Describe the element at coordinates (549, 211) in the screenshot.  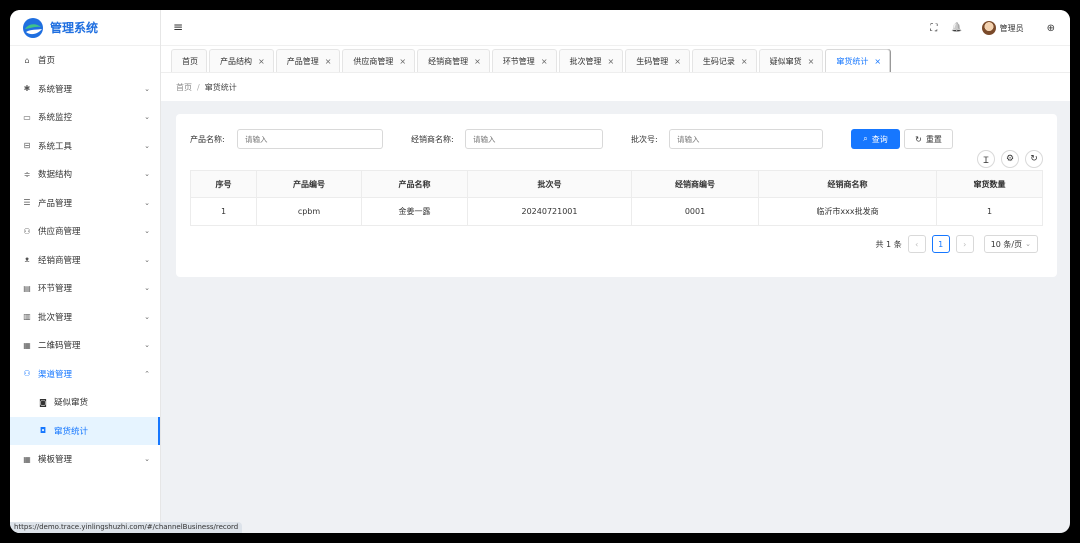
I see `cell-batch: 20240721001` at that location.